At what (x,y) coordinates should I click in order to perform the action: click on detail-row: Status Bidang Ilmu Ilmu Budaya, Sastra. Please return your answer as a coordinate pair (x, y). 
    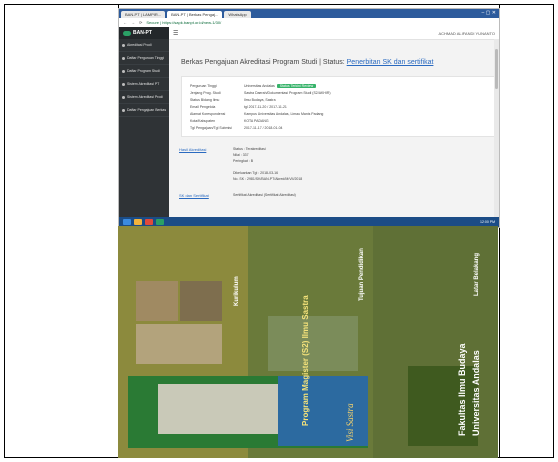
    Looking at the image, I should click on (340, 99).